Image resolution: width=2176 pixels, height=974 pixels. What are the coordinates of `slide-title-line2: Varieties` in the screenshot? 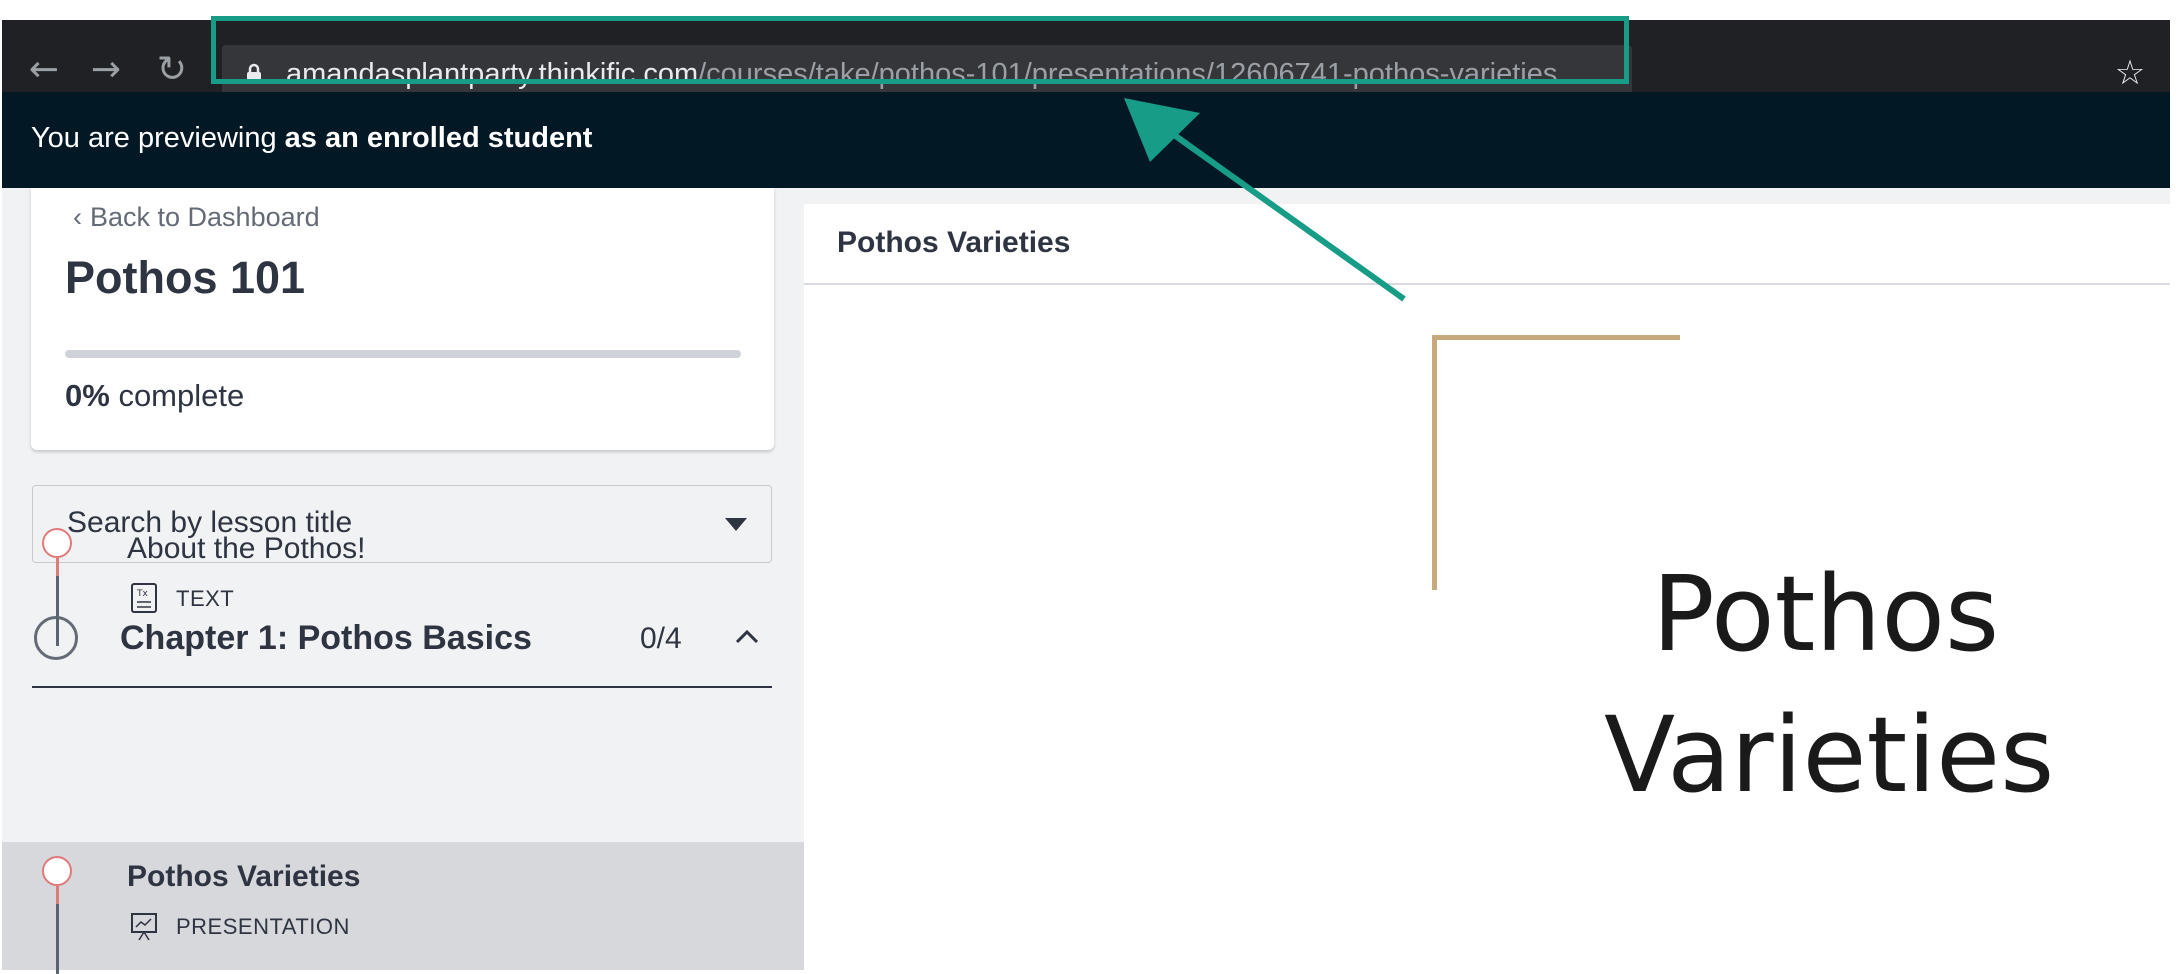 It's located at (1829, 755).